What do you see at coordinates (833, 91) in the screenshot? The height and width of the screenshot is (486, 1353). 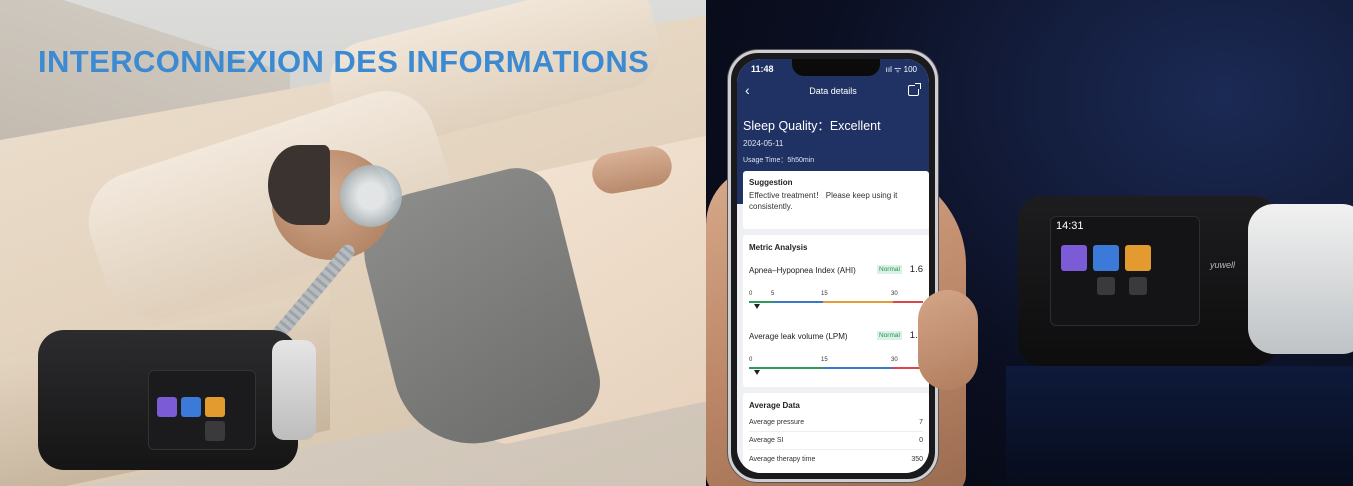 I see `page-title: Data details` at bounding box center [833, 91].